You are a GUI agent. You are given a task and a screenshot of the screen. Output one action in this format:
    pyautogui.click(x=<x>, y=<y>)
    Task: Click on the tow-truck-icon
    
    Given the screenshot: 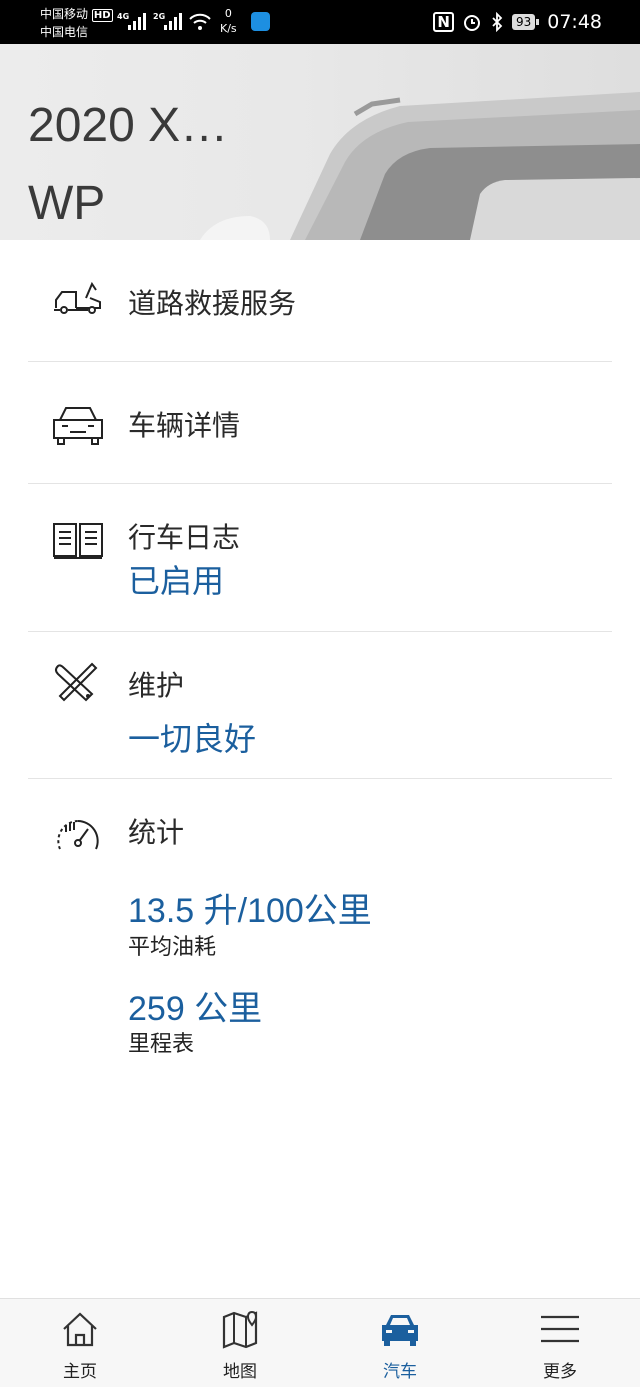 What is the action you would take?
    pyautogui.click(x=77, y=297)
    